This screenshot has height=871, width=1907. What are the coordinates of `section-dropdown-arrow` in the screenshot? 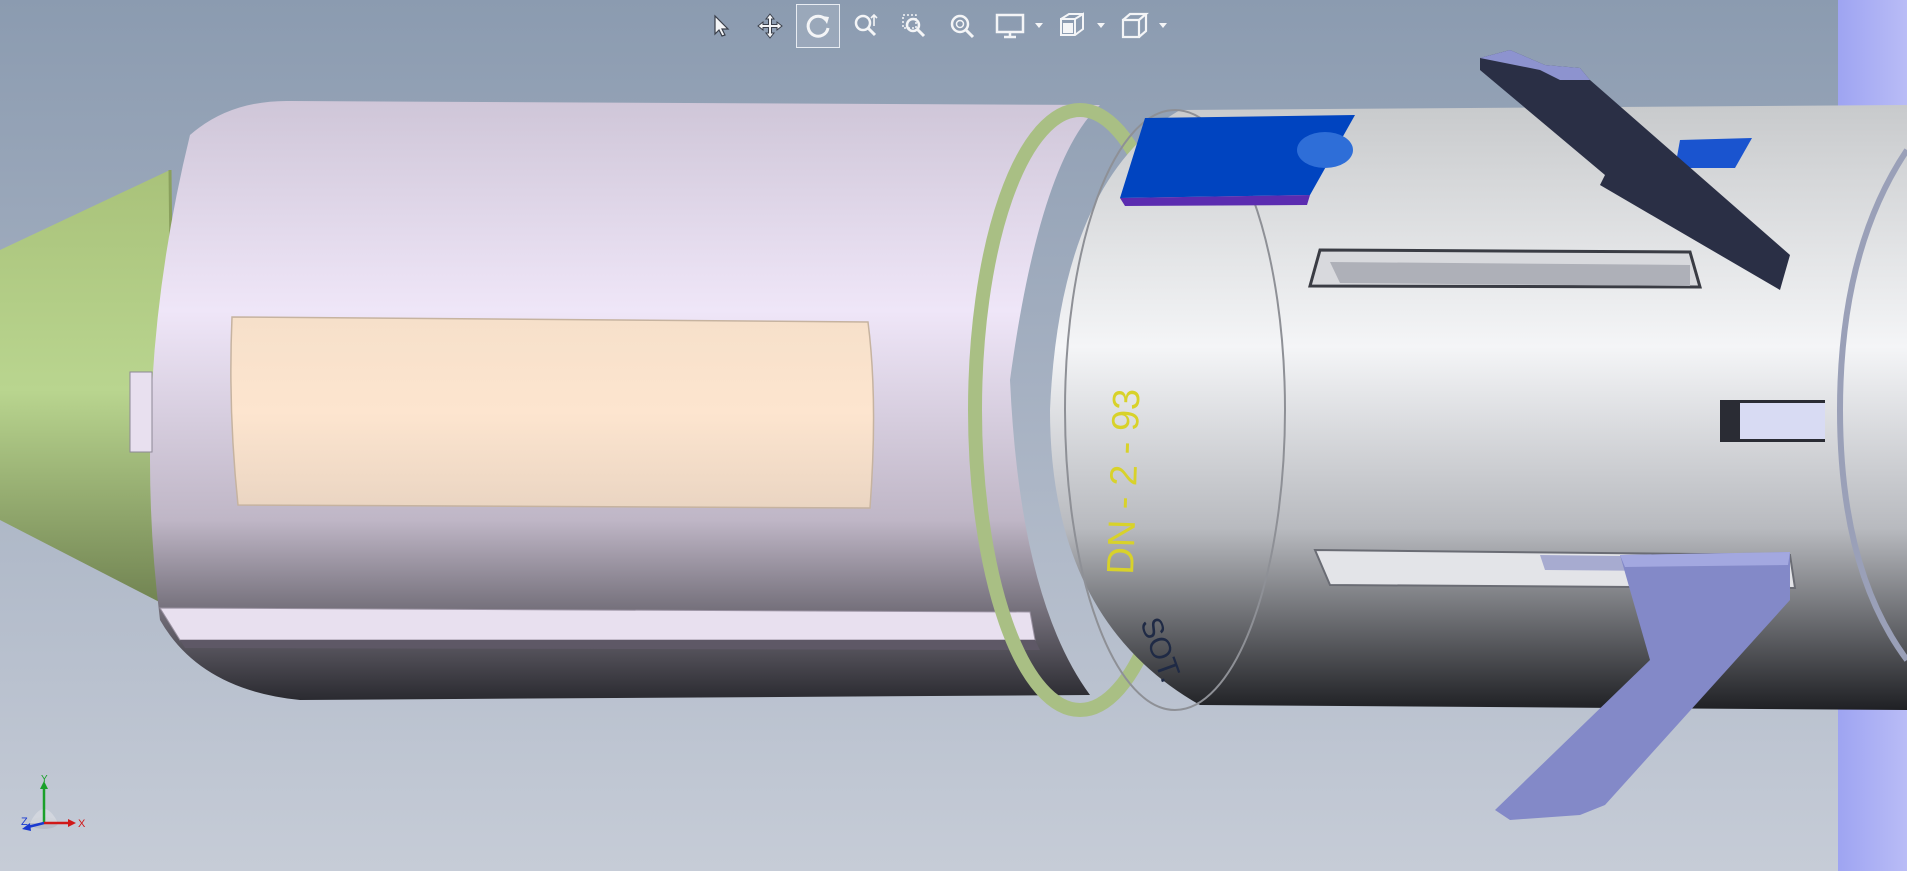 It's located at (1101, 26).